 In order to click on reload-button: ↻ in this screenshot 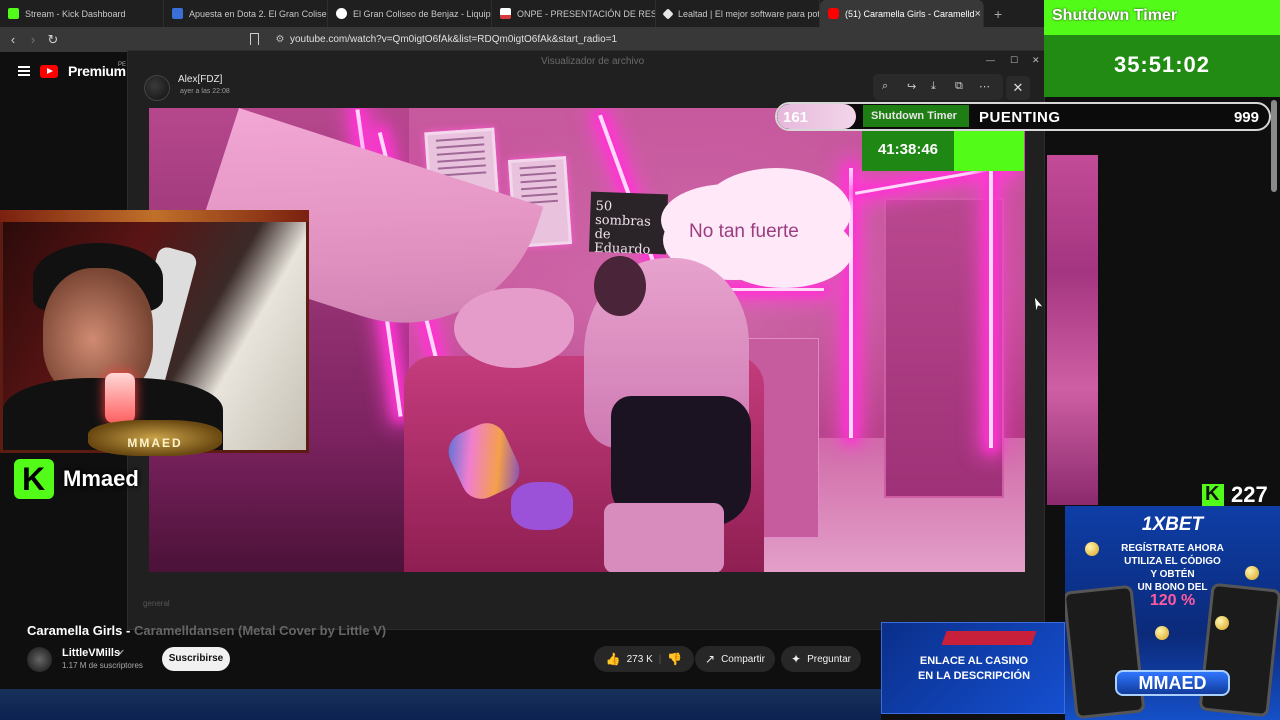, I will do `click(53, 40)`.